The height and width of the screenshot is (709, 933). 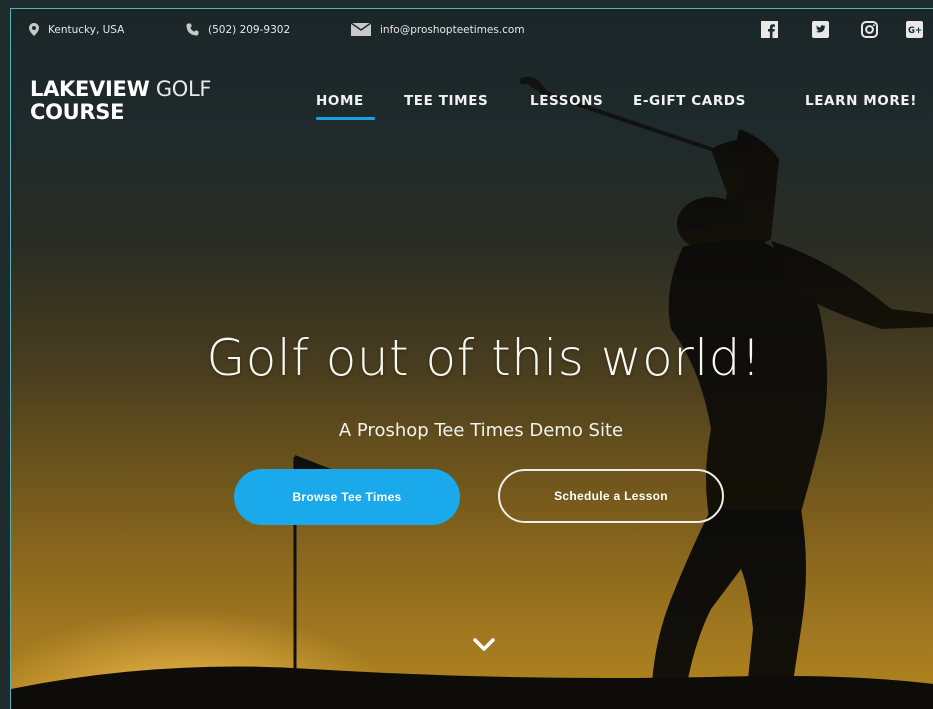 I want to click on email-text: info@proshopteetimes.com, so click(x=452, y=30).